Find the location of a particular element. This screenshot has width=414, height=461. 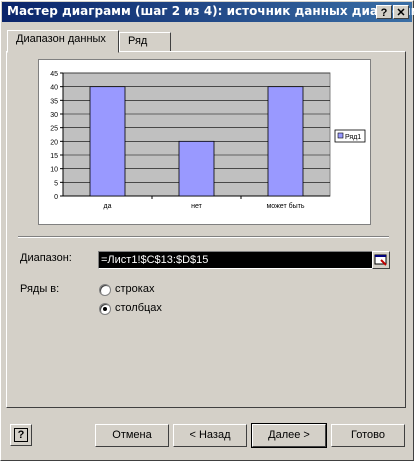

y-tick-label: 15 is located at coordinates (54, 156).